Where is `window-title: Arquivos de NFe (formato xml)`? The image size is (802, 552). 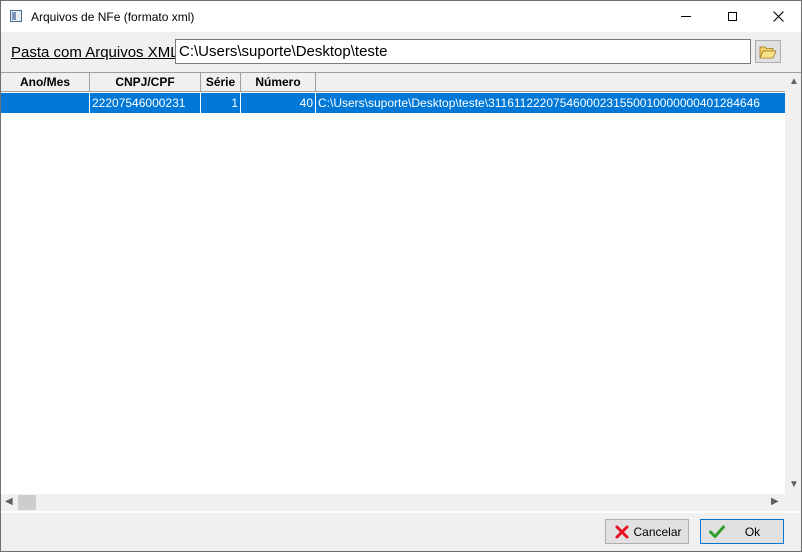
window-title: Arquivos de NFe (formato xml) is located at coordinates (113, 17).